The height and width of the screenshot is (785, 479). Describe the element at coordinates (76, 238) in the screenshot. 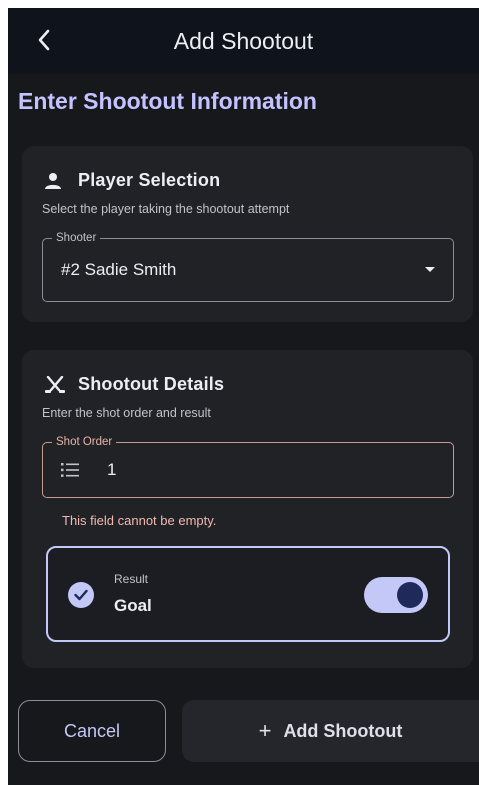

I see `shooter-label: Shooter` at that location.